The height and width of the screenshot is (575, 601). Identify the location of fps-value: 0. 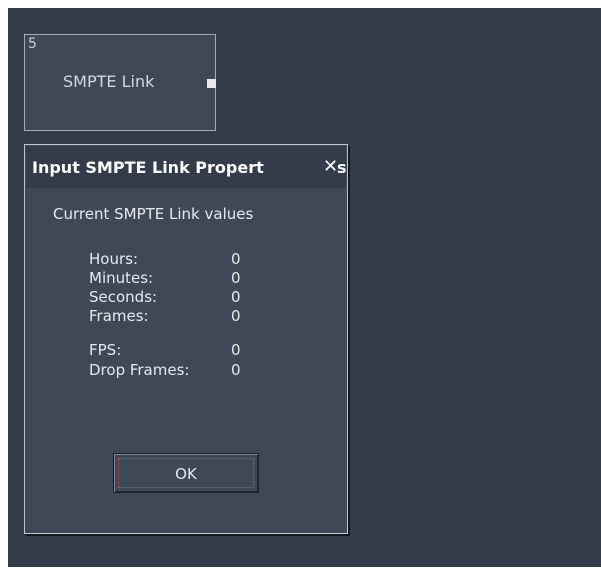
(236, 350).